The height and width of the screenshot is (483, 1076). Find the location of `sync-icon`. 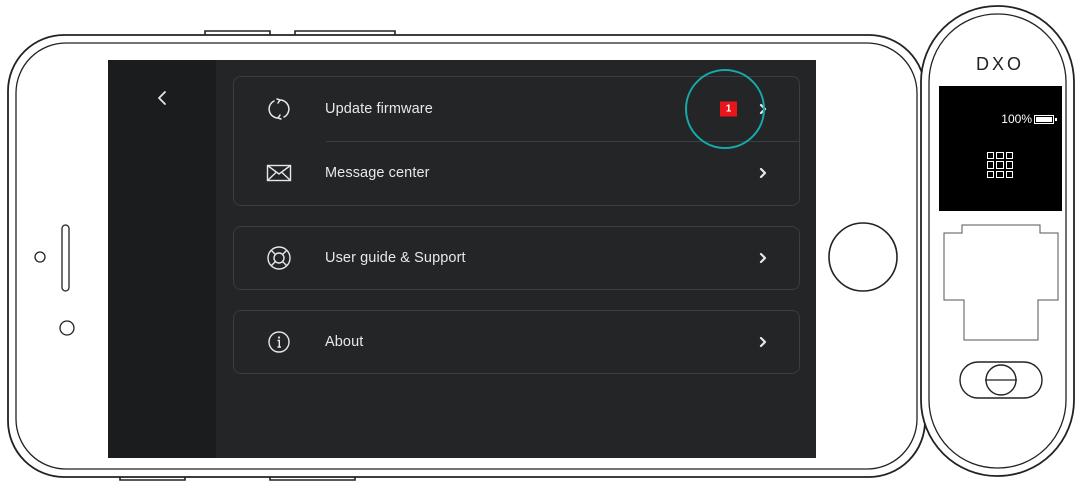

sync-icon is located at coordinates (279, 109).